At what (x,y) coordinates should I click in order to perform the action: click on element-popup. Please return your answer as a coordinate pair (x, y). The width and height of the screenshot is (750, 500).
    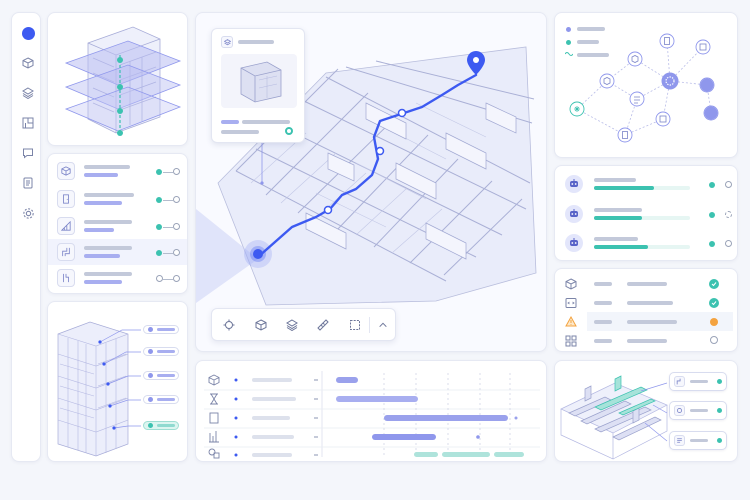
    Looking at the image, I should click on (258, 85).